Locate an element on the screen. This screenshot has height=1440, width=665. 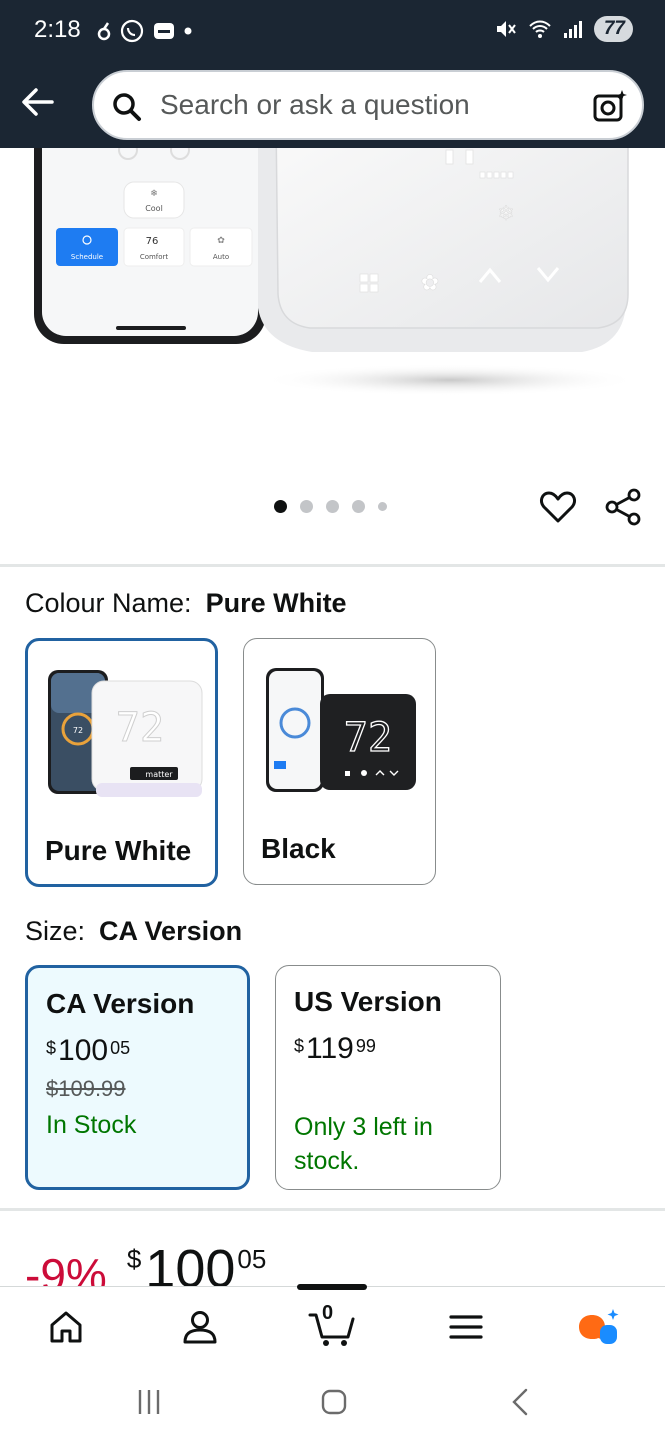
heart-icon is located at coordinates (558, 507).